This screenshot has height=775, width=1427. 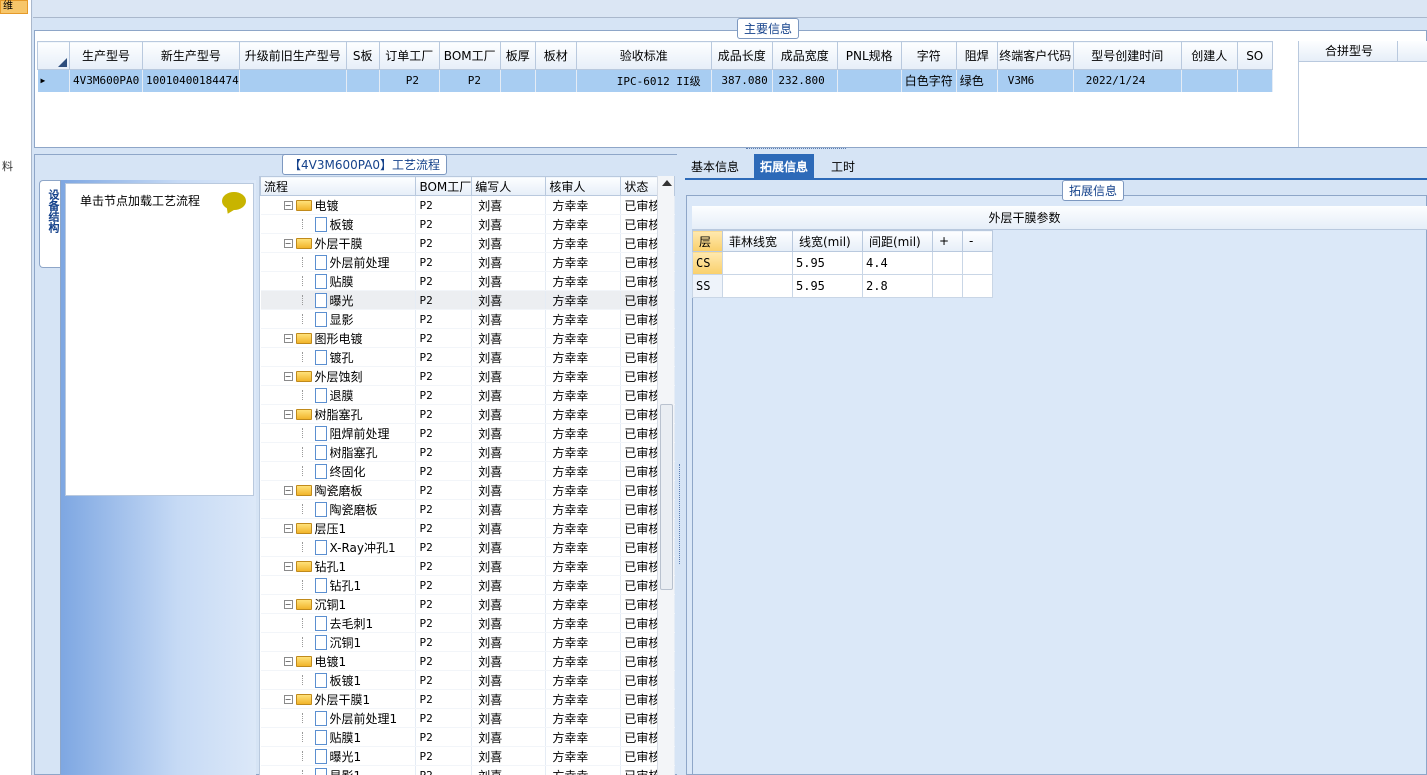 I want to click on cell-char: 白色字符, so click(x=929, y=80).